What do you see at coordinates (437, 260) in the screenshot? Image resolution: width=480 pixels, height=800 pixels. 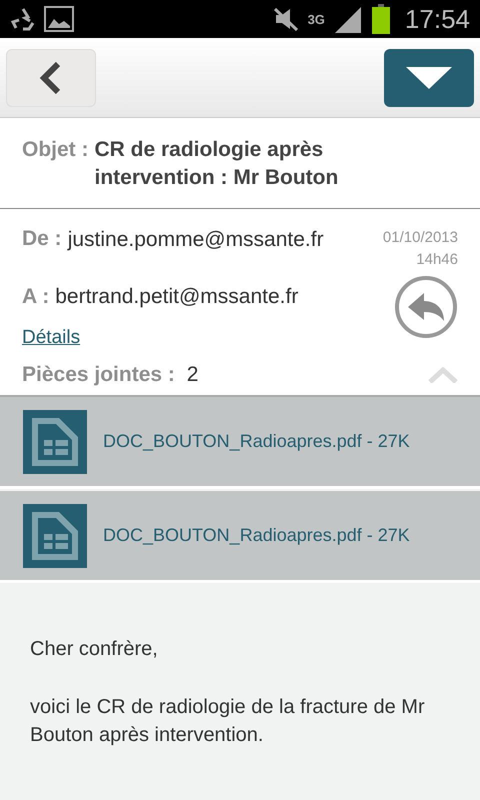 I see `message-time: 14h46` at bounding box center [437, 260].